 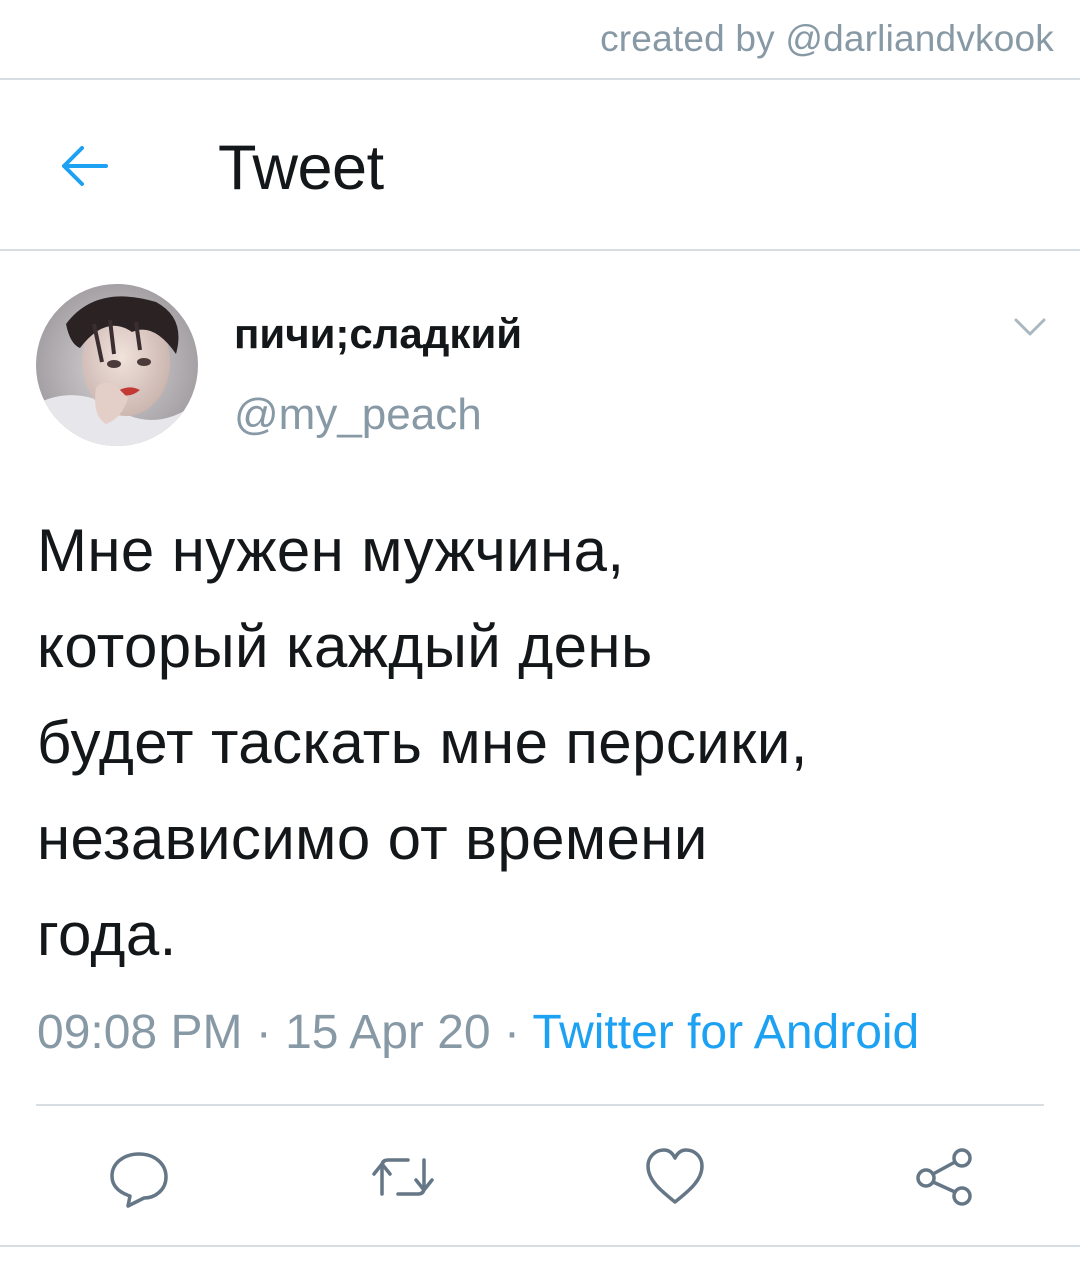 I want to click on tweet-text-line: года., so click(x=107, y=934).